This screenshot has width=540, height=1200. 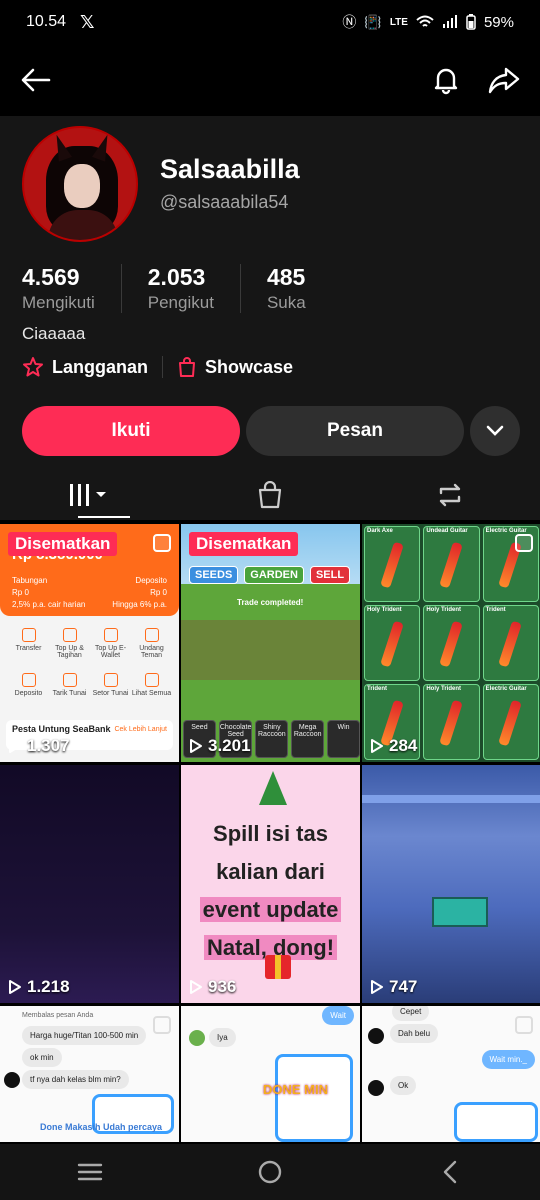 What do you see at coordinates (270, 22) in the screenshot?
I see `status-bar: 10.54 𝕏 Ⓝ 📳 LTE 59%` at bounding box center [270, 22].